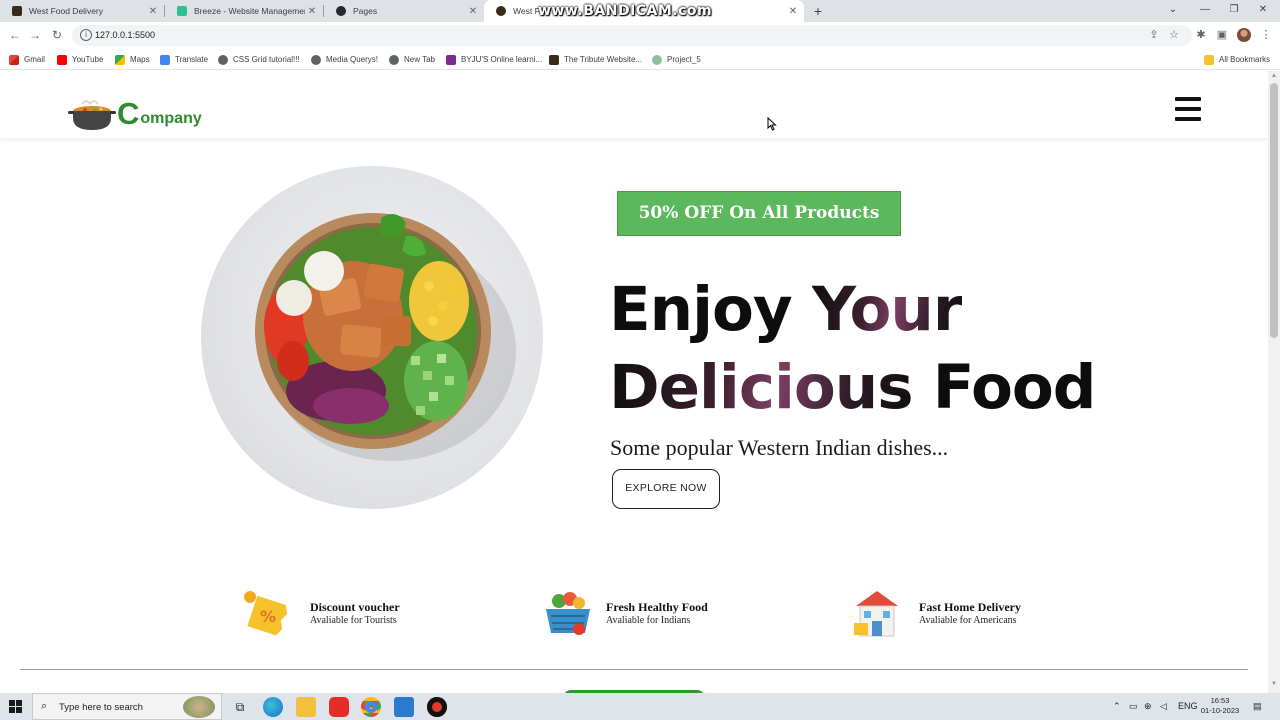 The height and width of the screenshot is (720, 1280). I want to click on tab-search-chevron-icon: ⌄, so click(1173, 11).